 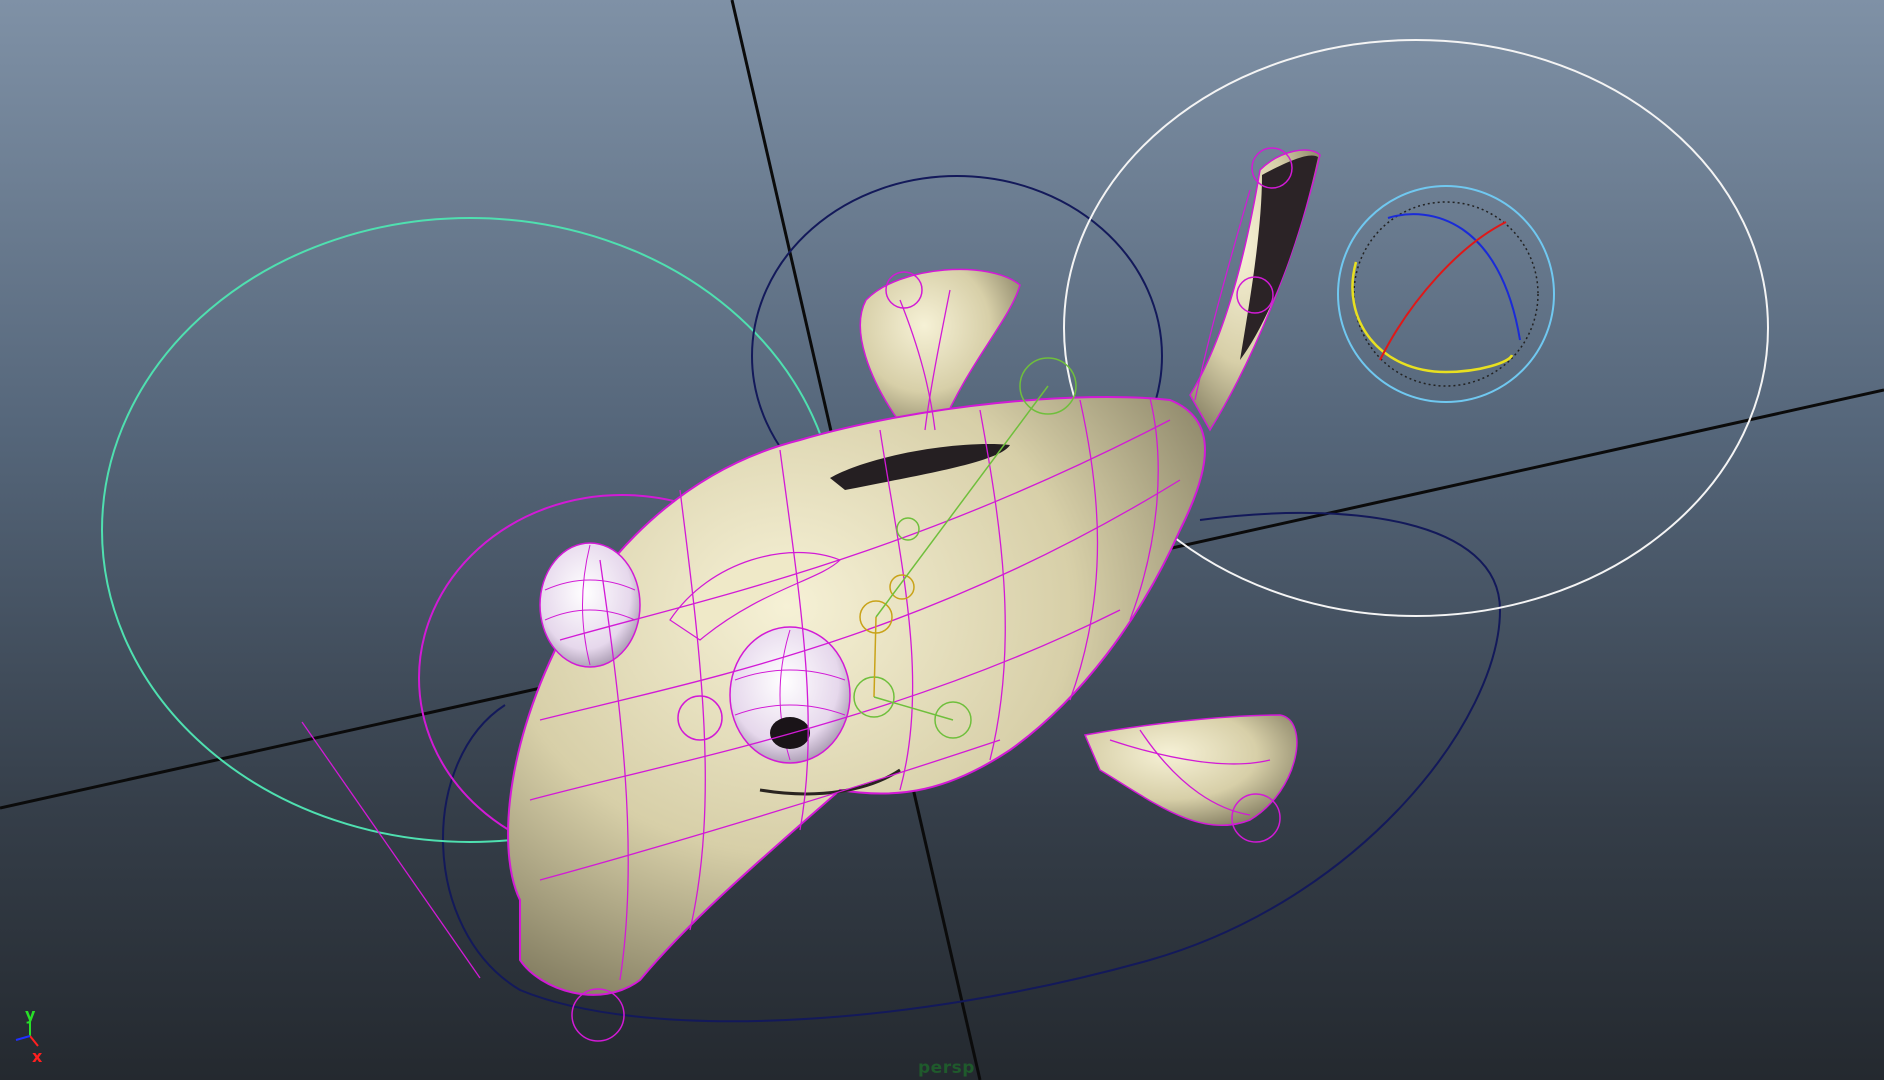 I want to click on axis-x-label: x, so click(x=37, y=1056).